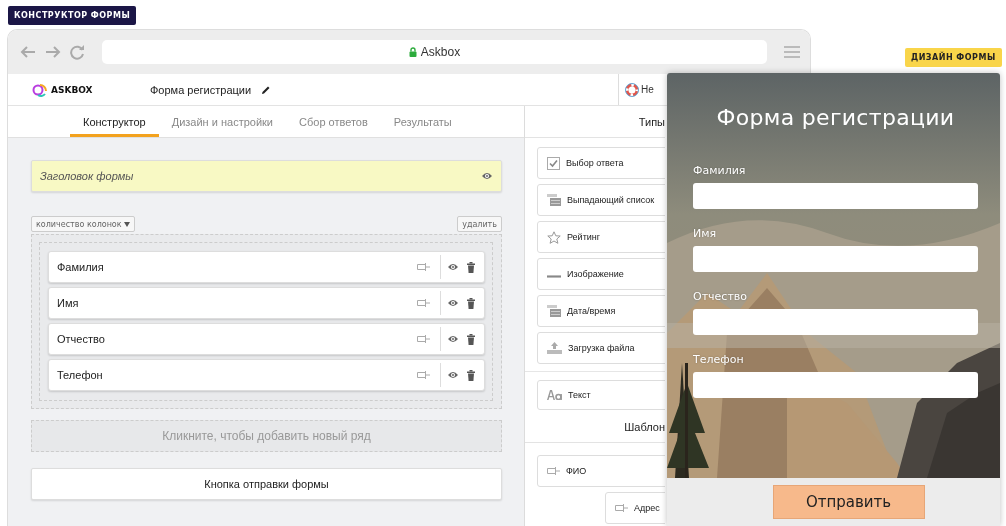  What do you see at coordinates (792, 52) in the screenshot?
I see `menu-icon` at bounding box center [792, 52].